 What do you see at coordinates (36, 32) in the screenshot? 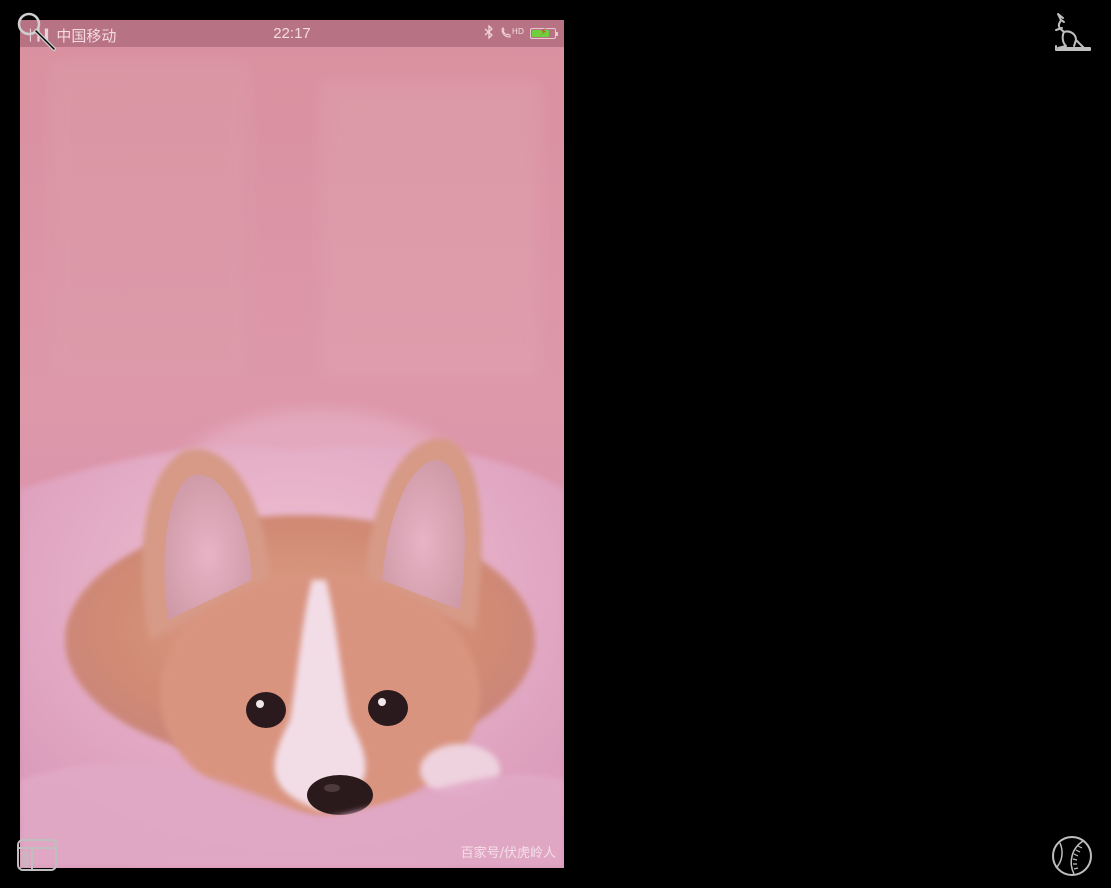
I see `magnifier-icon` at bounding box center [36, 32].